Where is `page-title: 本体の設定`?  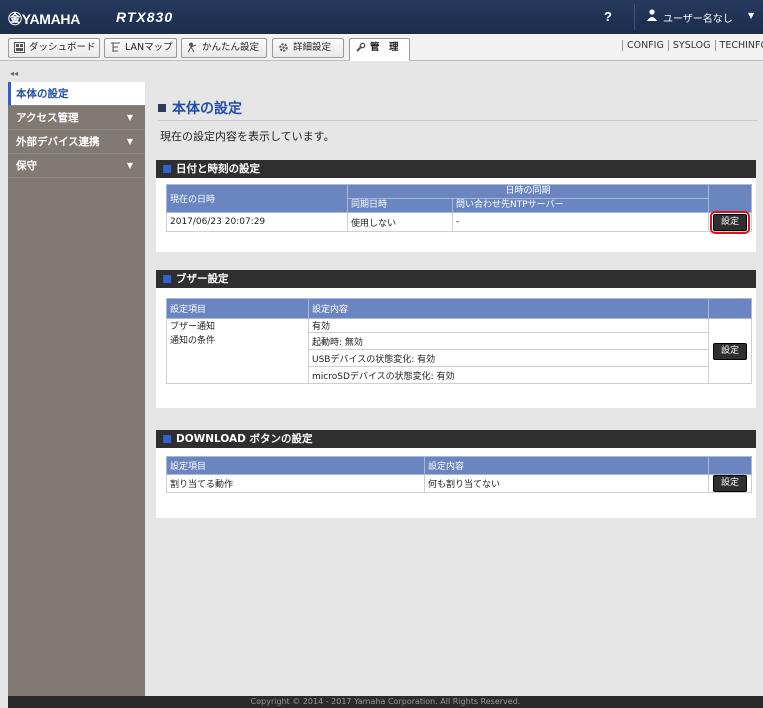
page-title: 本体の設定 is located at coordinates (200, 108).